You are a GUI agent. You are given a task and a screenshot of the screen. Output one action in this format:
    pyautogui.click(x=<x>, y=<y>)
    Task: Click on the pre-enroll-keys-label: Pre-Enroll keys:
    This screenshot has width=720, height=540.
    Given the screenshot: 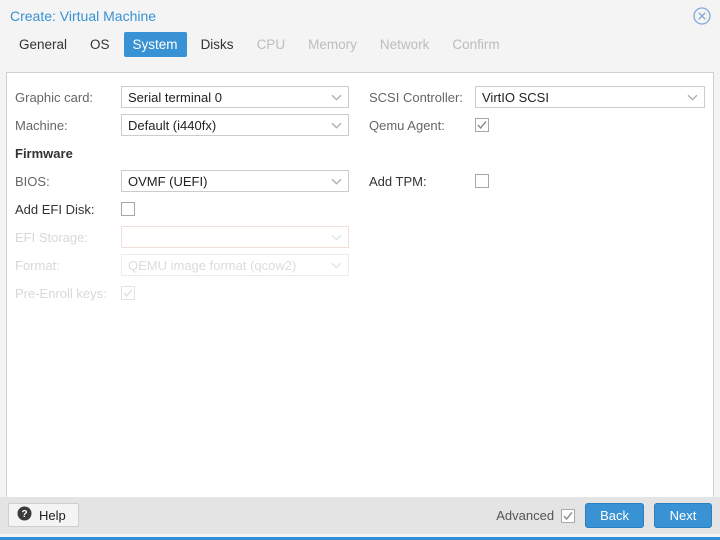 What is the action you would take?
    pyautogui.click(x=61, y=293)
    